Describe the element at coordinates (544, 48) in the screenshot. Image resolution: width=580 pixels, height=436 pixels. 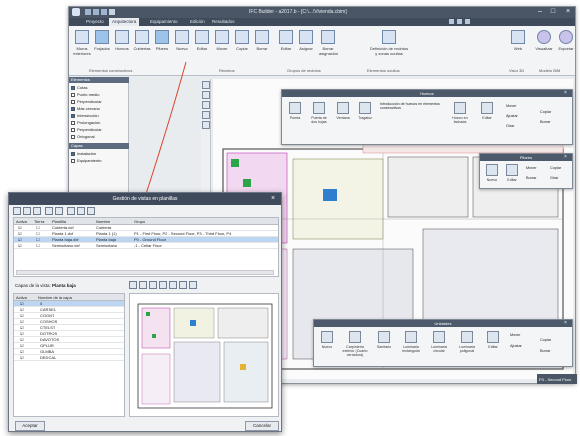
I see `ribbon-button: Visualizar` at that location.